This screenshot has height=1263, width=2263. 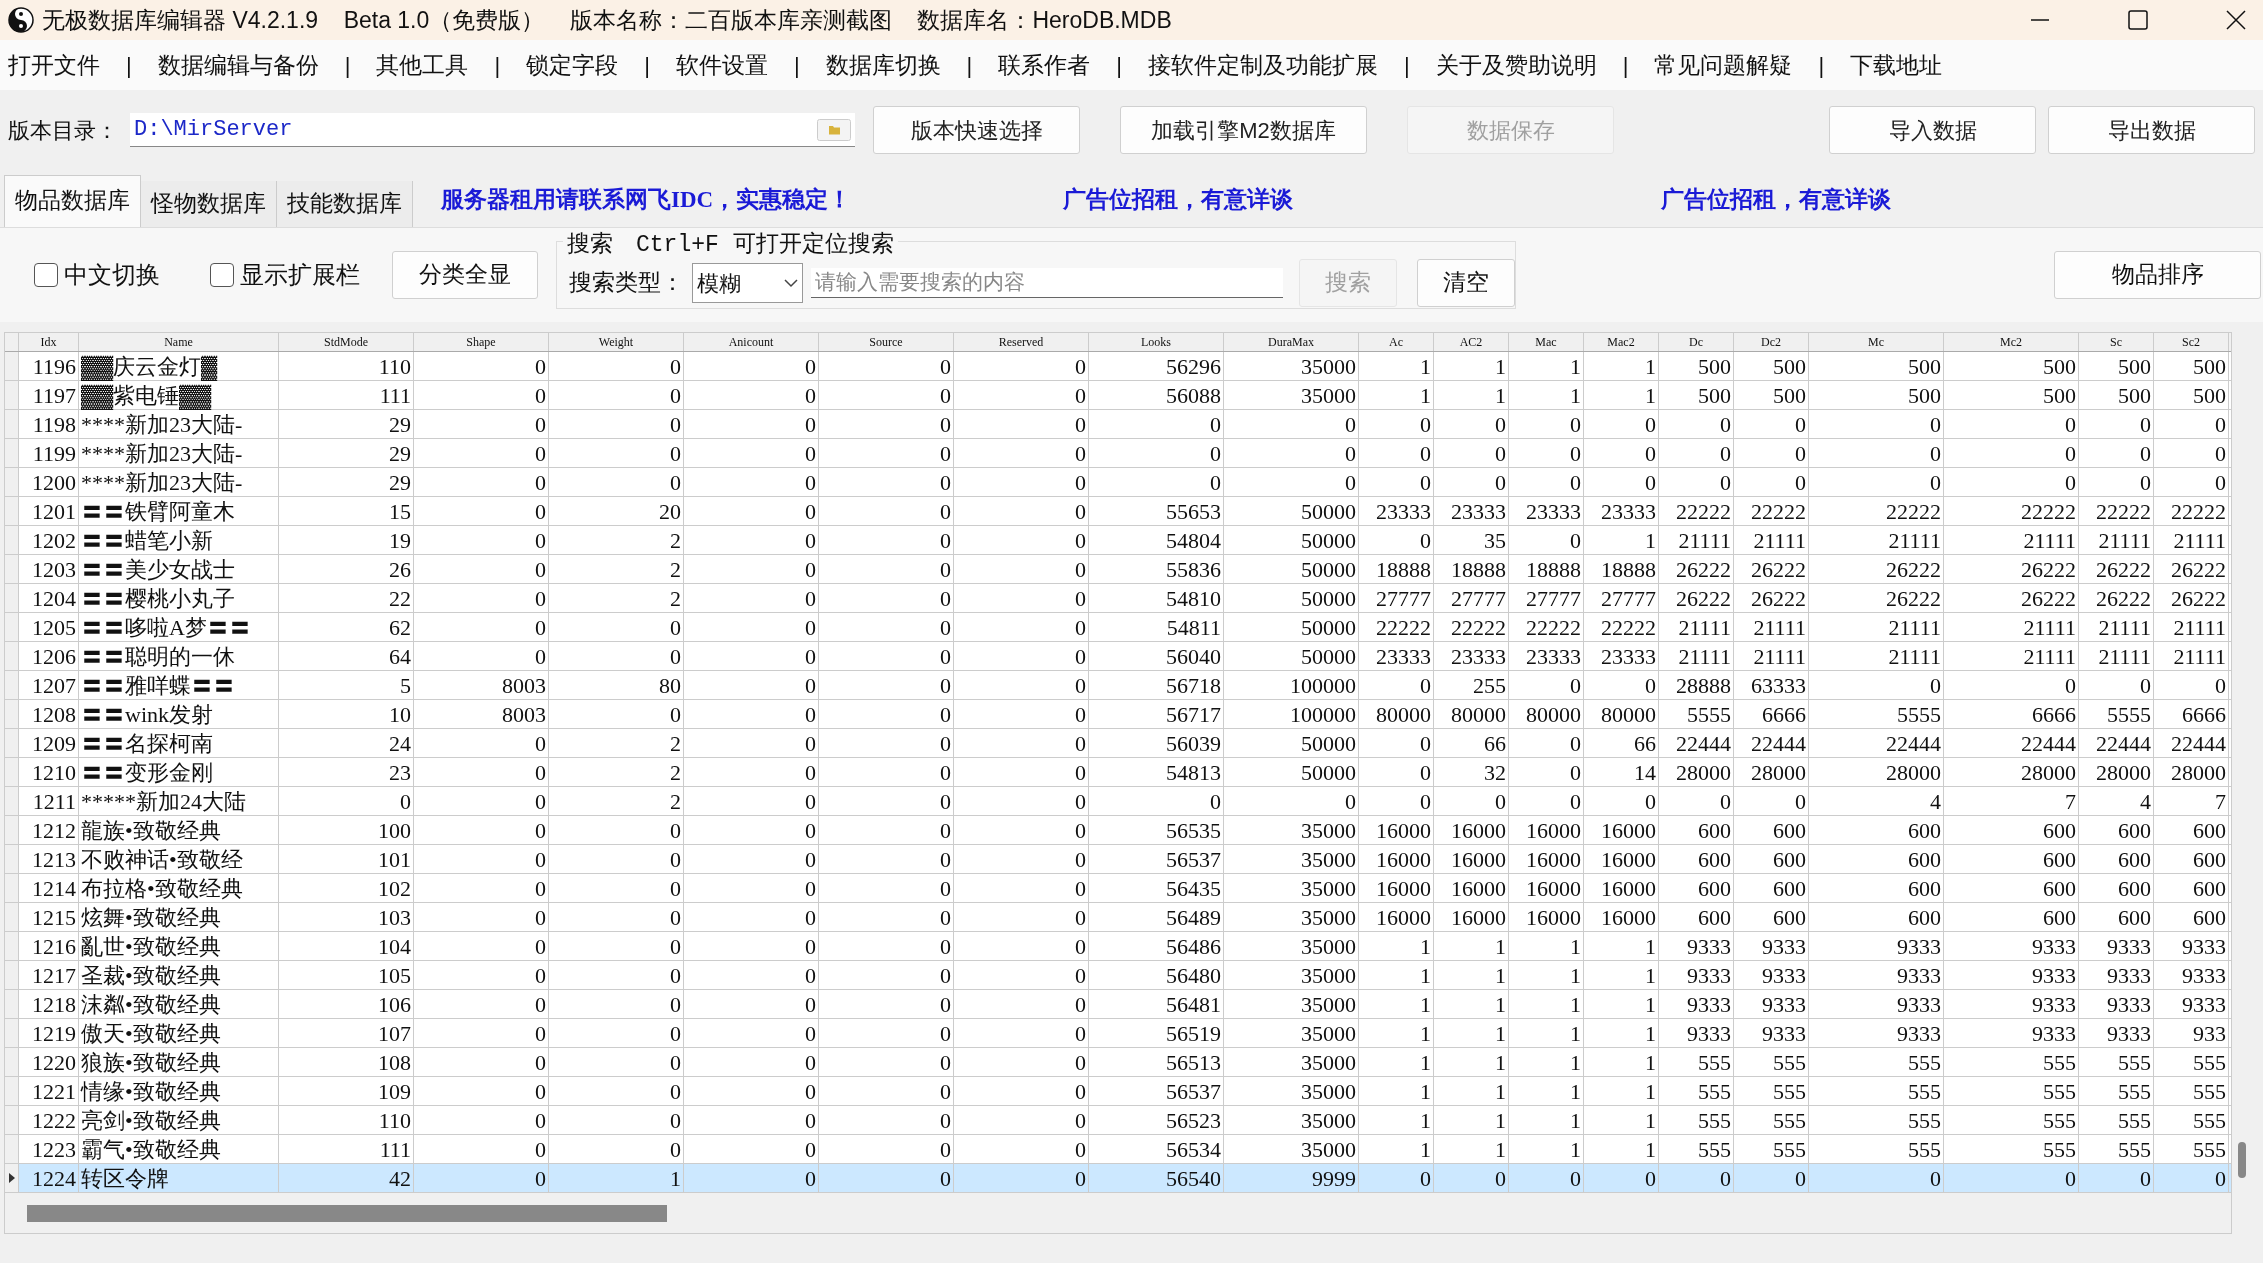 I want to click on table-row: 1196 ▓▓庆云金灯▓ 110 0 0 0 0 0 56296 35000 1 1 1 1 500 500 500 500 500 500, so click(x=1118, y=366).